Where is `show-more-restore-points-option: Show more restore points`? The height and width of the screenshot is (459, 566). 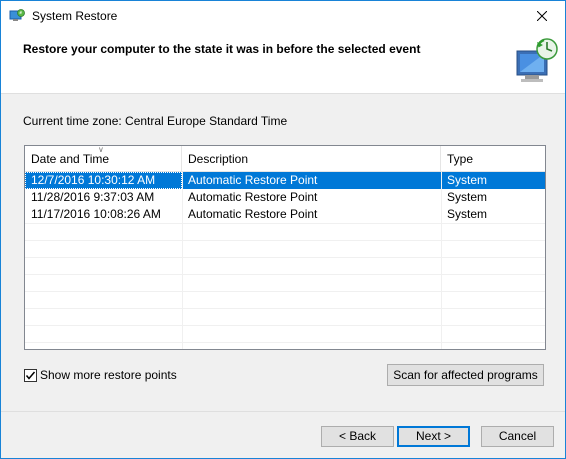 show-more-restore-points-option: Show more restore points is located at coordinates (100, 375).